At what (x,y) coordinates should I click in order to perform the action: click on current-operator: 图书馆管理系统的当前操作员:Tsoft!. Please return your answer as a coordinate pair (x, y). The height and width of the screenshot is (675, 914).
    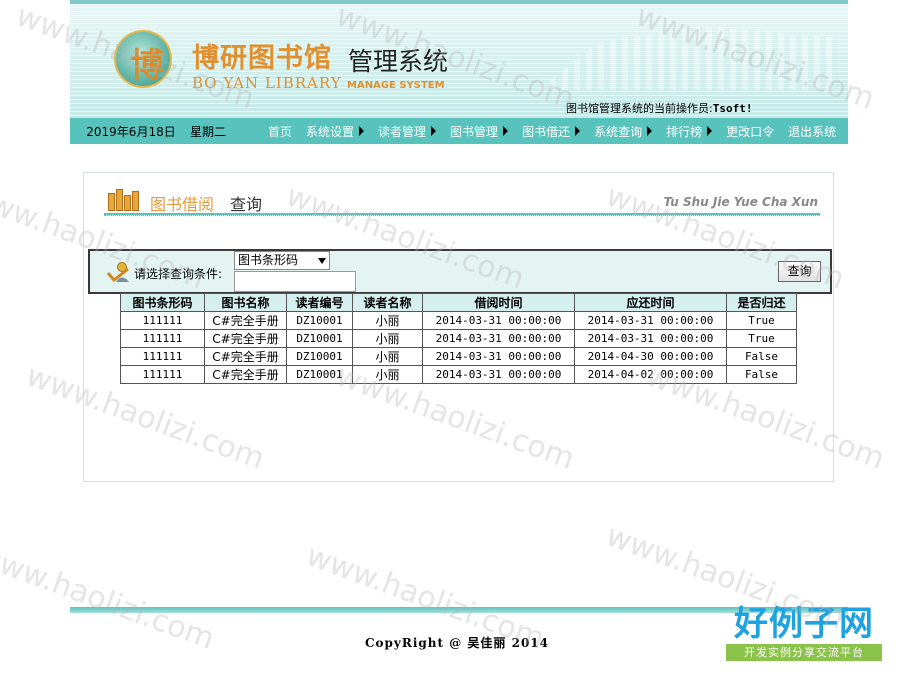
    Looking at the image, I should click on (659, 108).